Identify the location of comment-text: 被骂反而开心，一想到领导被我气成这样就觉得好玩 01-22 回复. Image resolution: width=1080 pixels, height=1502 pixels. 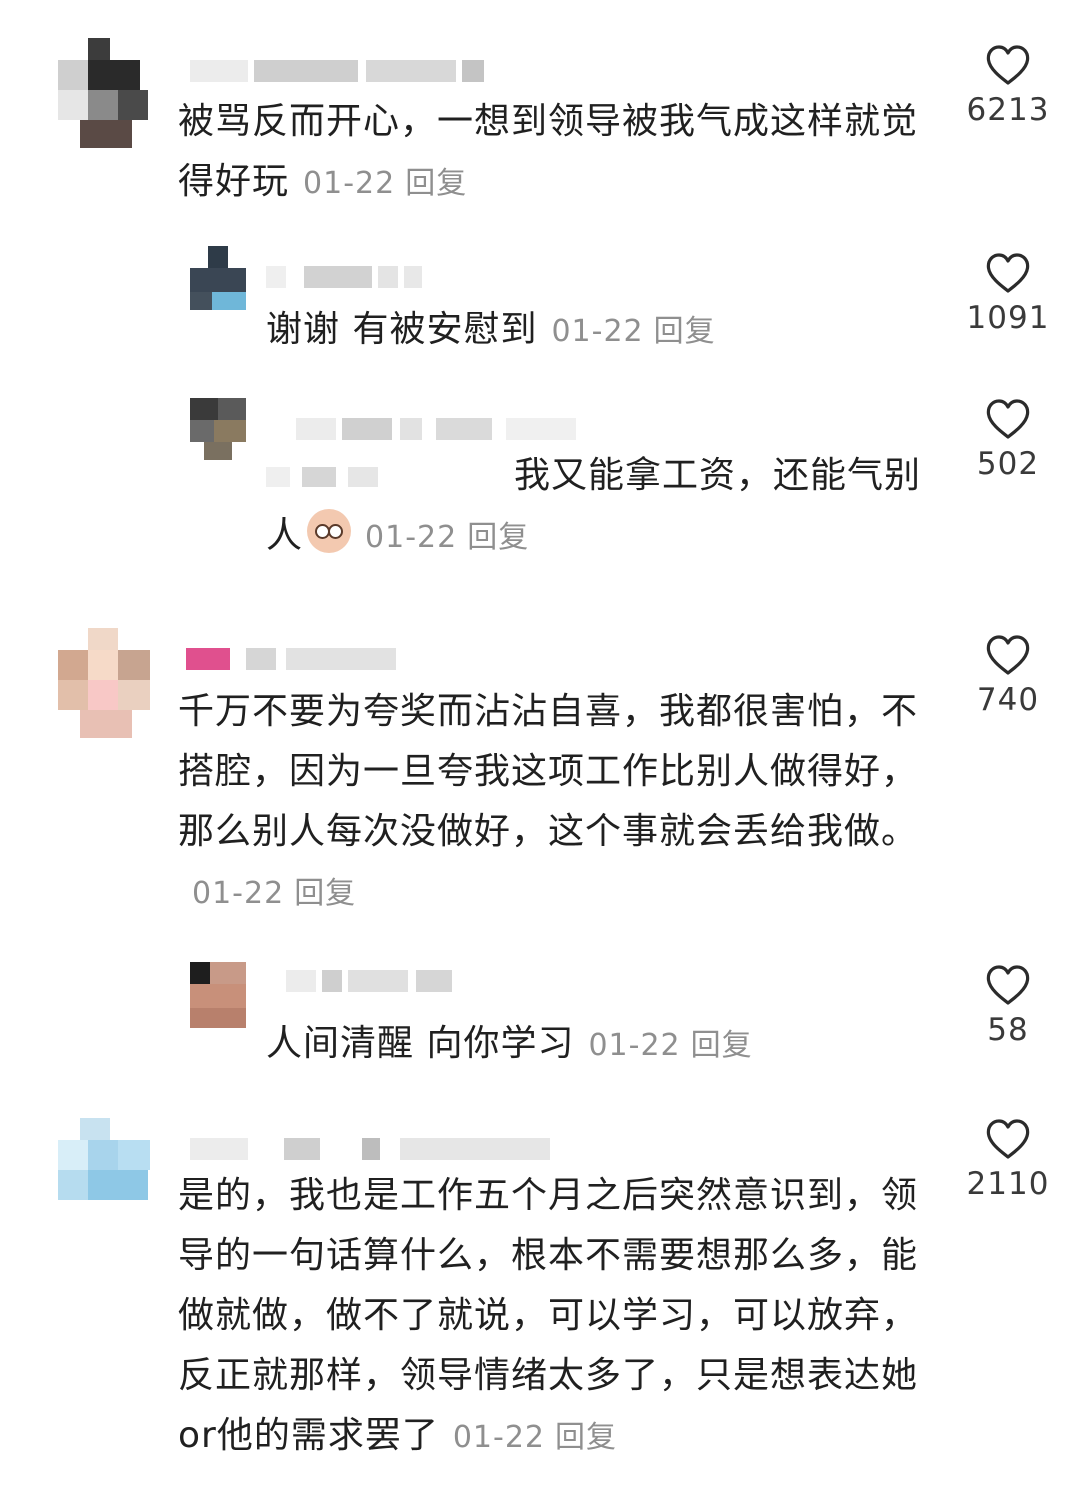
(558, 153).